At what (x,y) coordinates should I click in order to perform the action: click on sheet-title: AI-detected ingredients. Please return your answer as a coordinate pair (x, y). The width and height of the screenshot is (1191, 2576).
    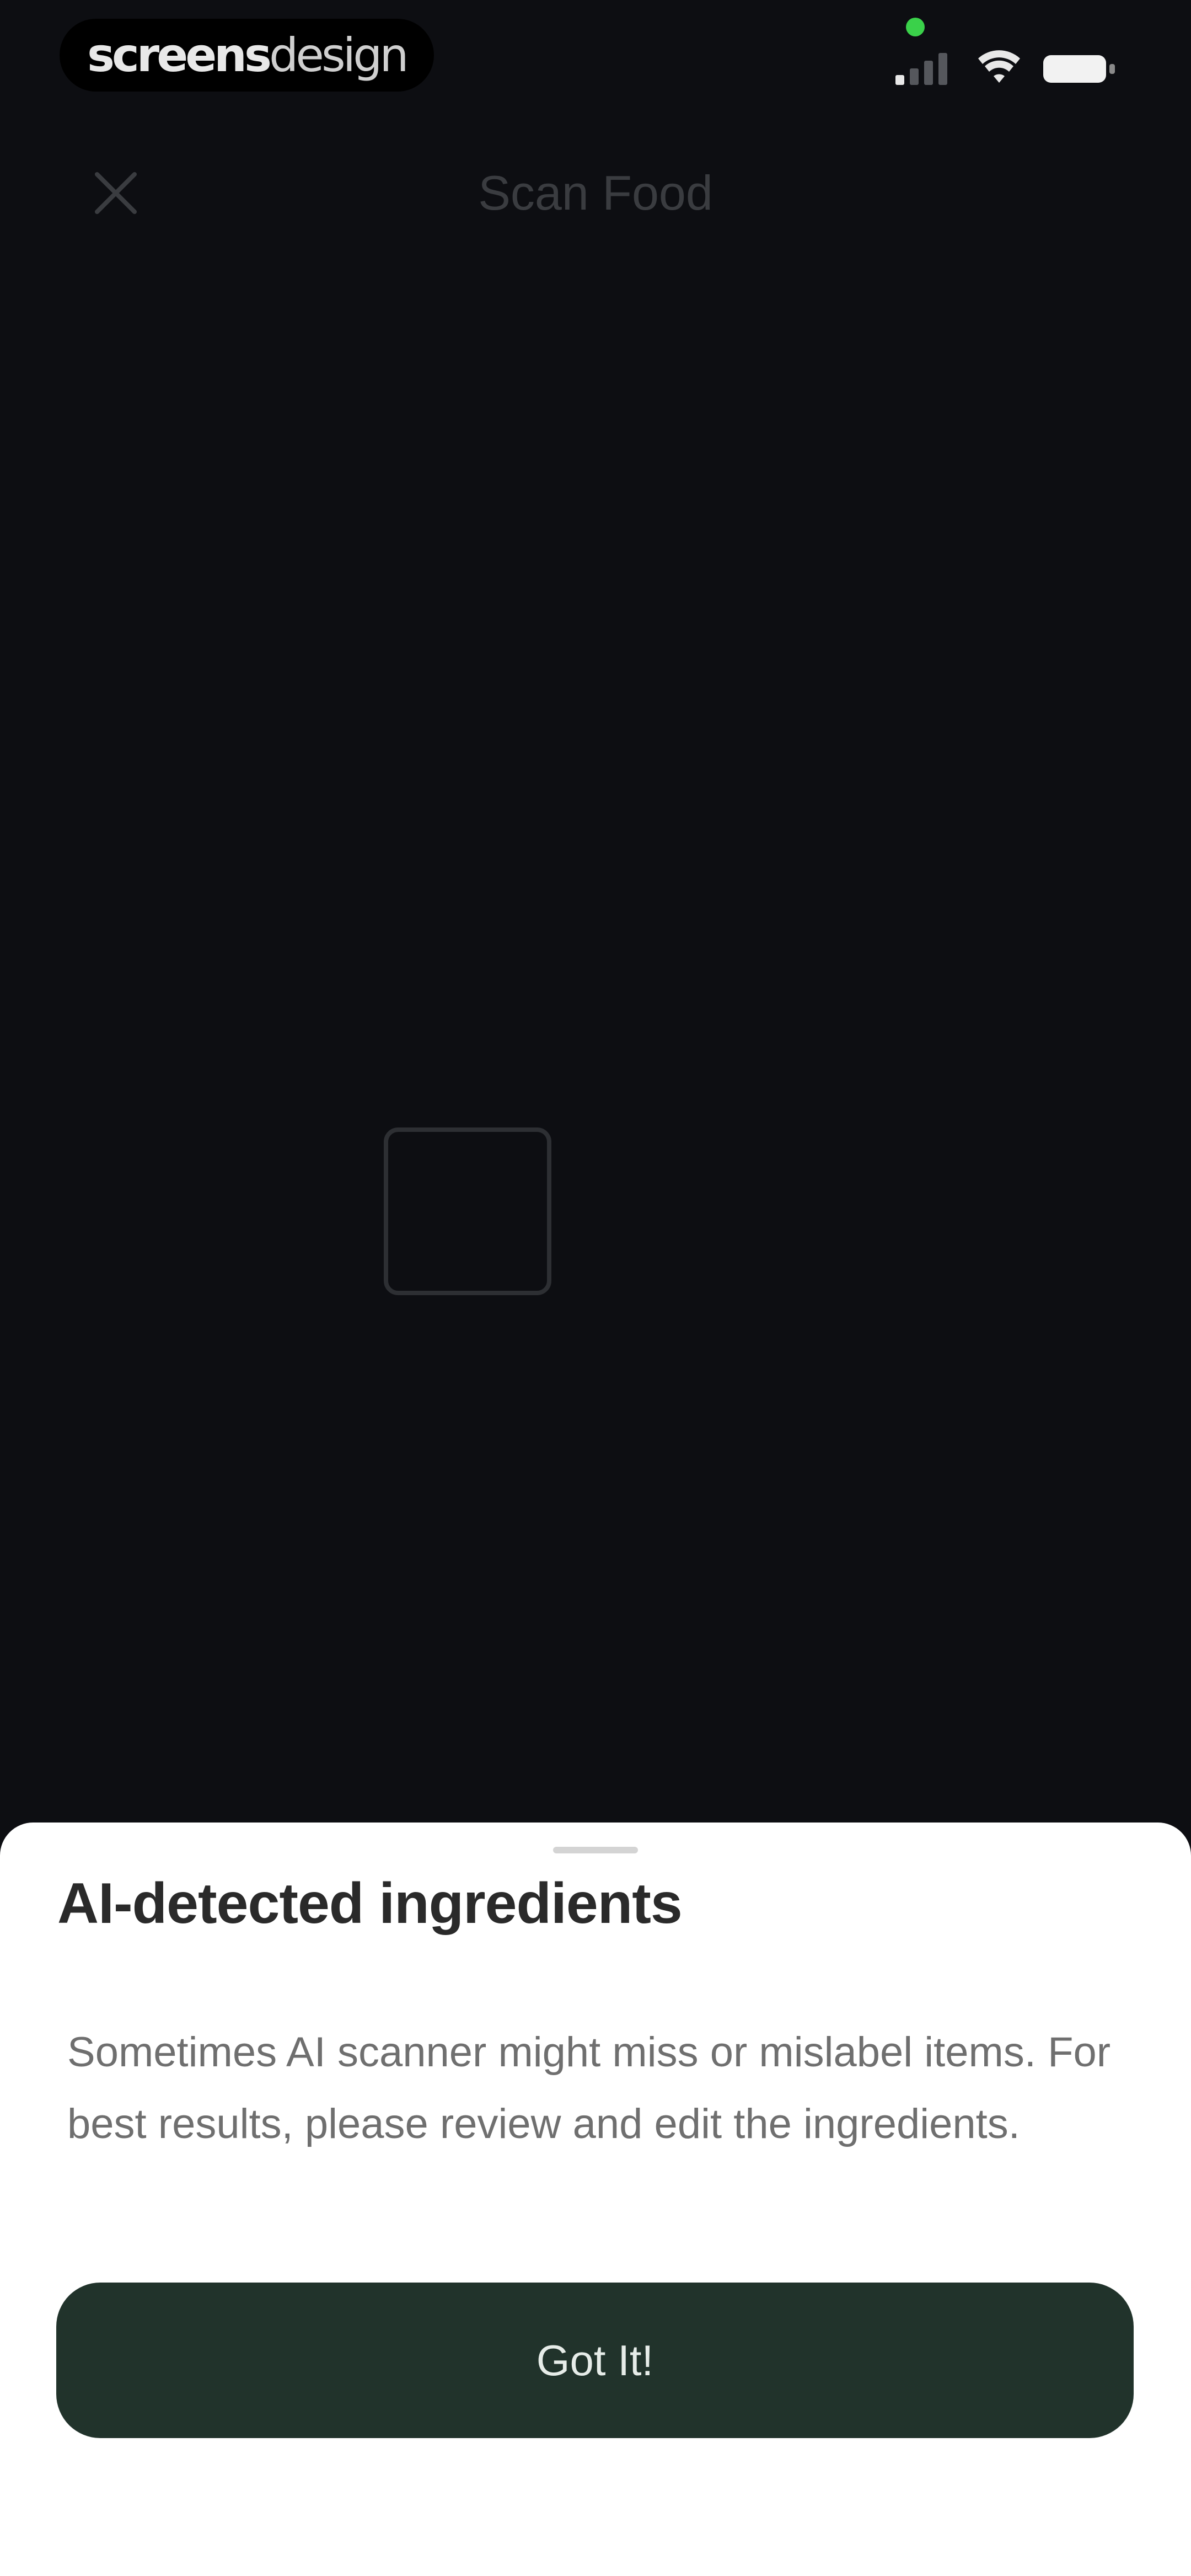
    Looking at the image, I should click on (370, 1904).